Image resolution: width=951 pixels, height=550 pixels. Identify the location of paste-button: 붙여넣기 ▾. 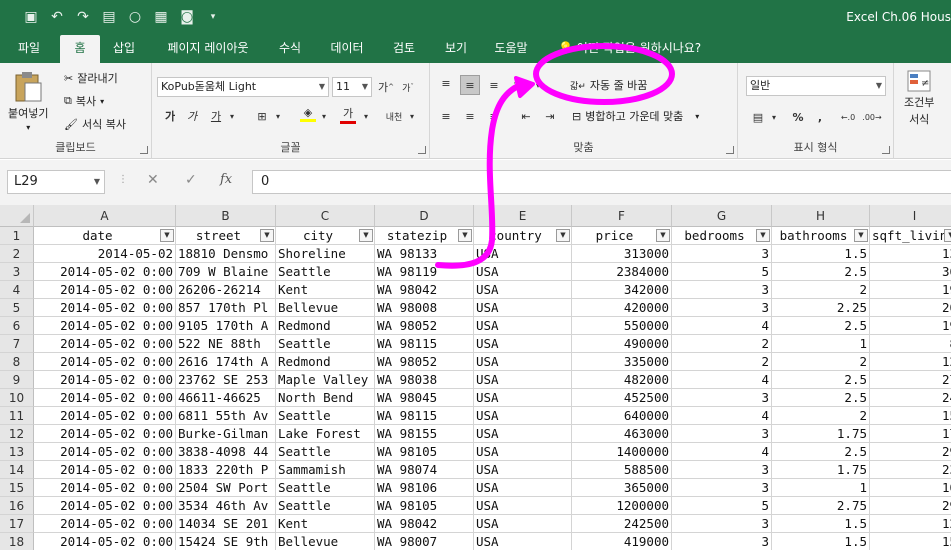
(28, 101).